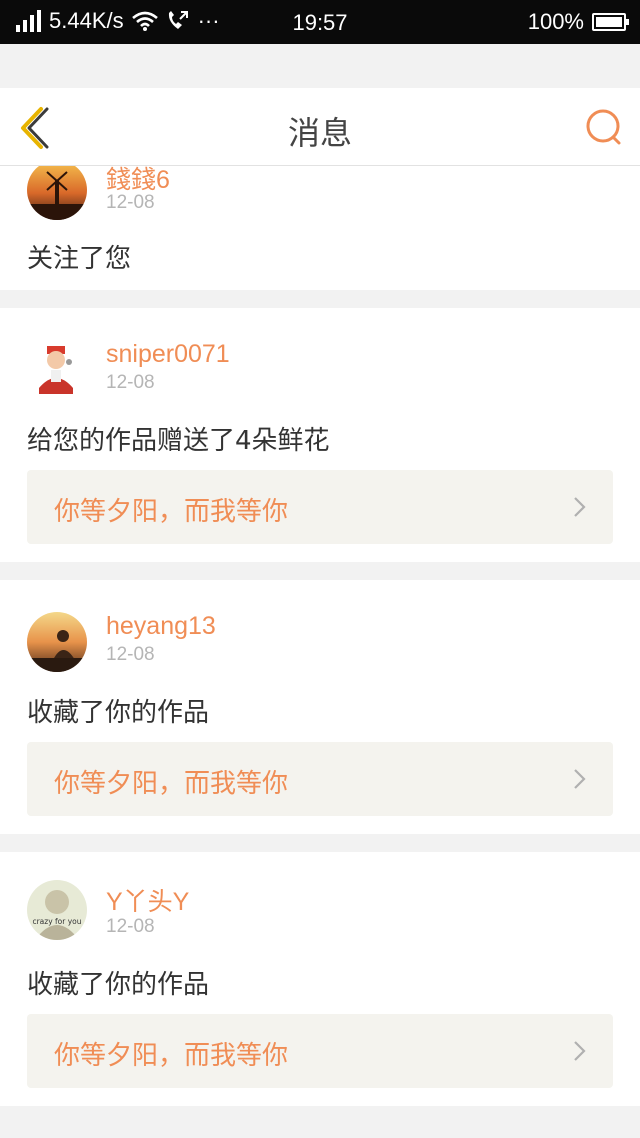 This screenshot has height=1138, width=640. Describe the element at coordinates (319, 133) in the screenshot. I see `page-title: 消息` at that location.